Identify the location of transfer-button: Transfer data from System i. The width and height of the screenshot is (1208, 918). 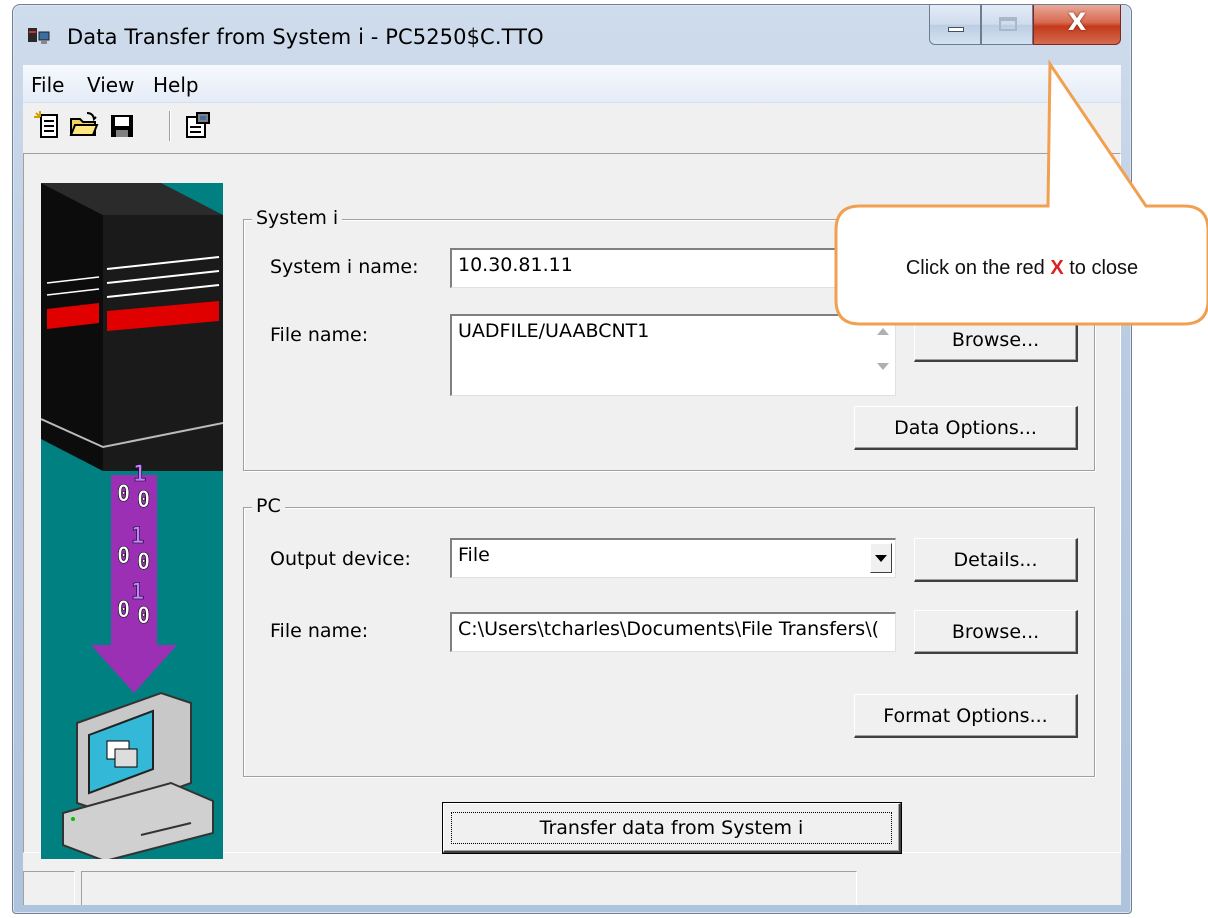
(672, 828).